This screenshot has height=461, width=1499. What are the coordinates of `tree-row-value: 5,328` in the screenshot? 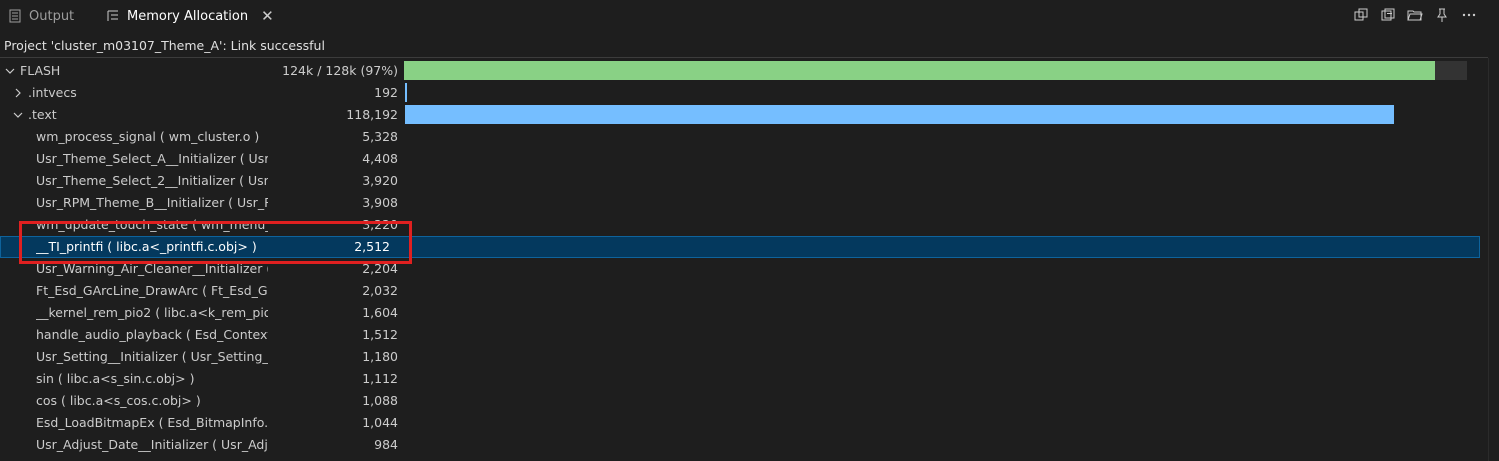 It's located at (380, 136).